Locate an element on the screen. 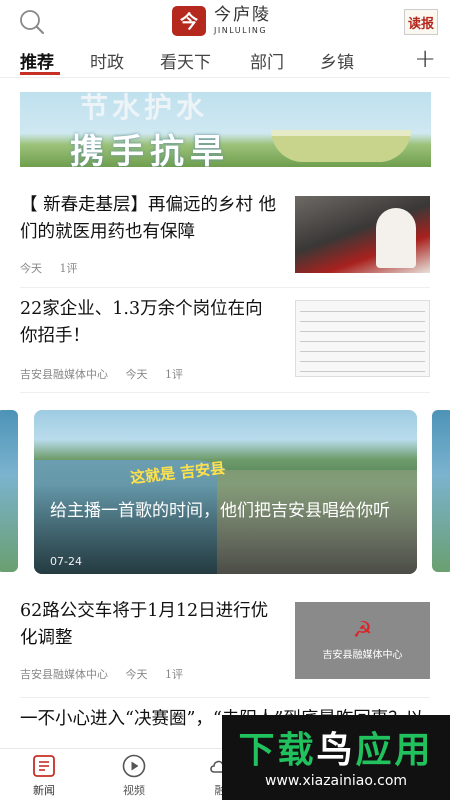 The height and width of the screenshot is (800, 450). app-logo: 今 今庐陵 JINLULING is located at coordinates (221, 21).